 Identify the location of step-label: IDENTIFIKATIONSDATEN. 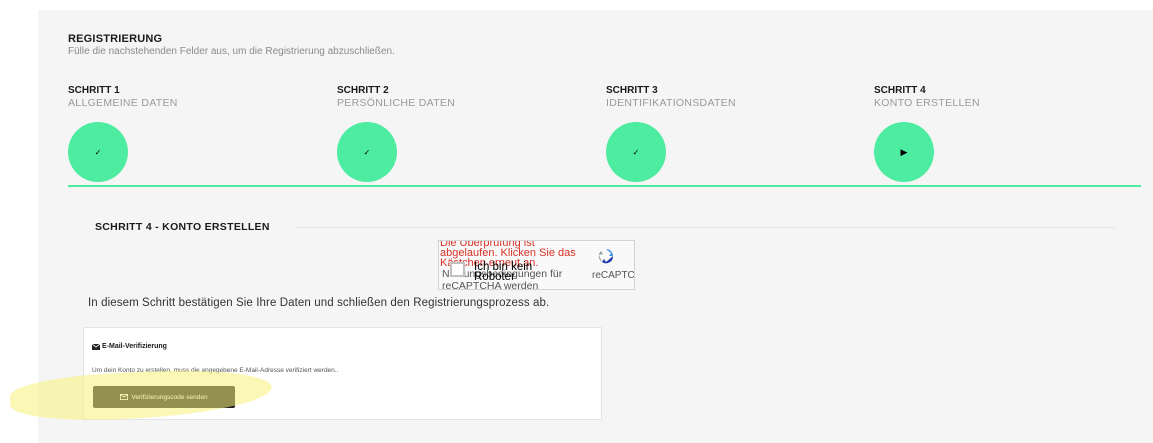
(671, 103).